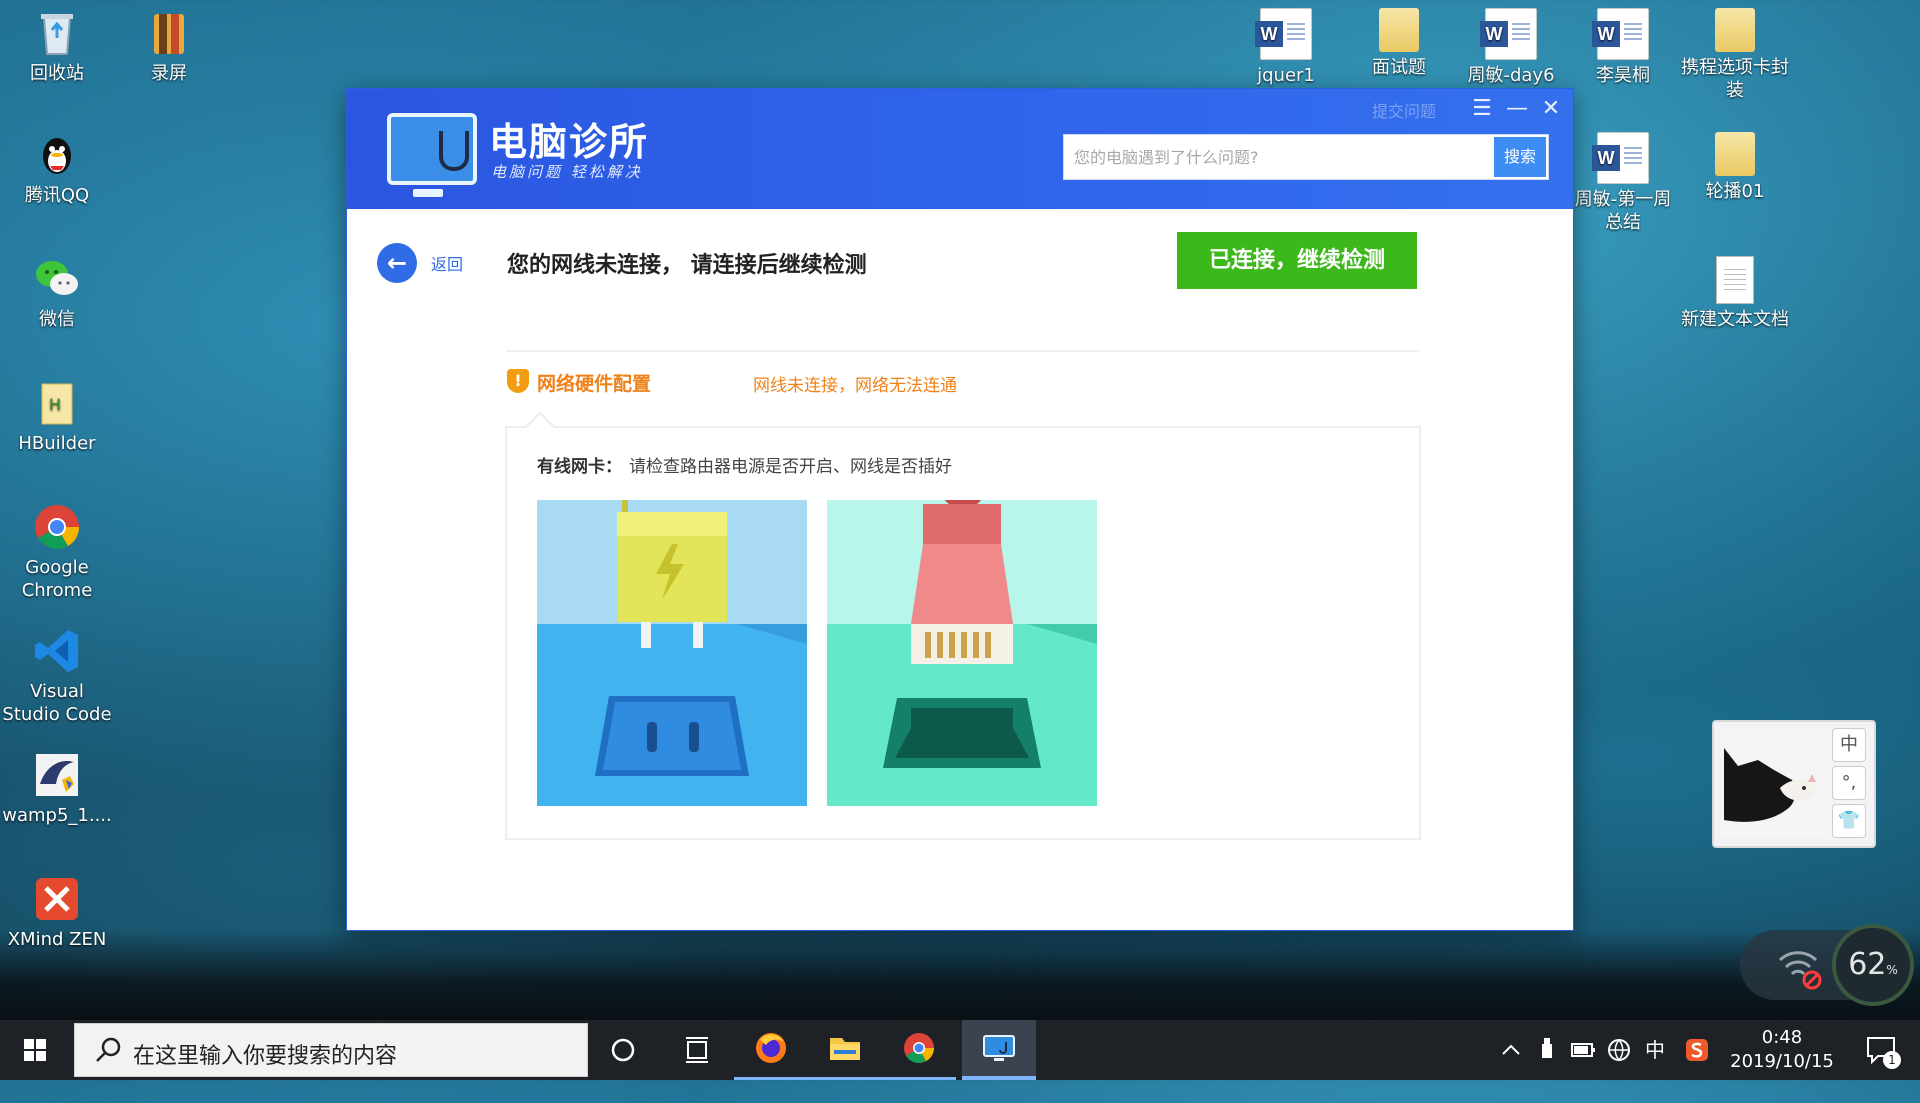 The width and height of the screenshot is (1920, 1103). I want to click on taskbar-firefox, so click(771, 1050).